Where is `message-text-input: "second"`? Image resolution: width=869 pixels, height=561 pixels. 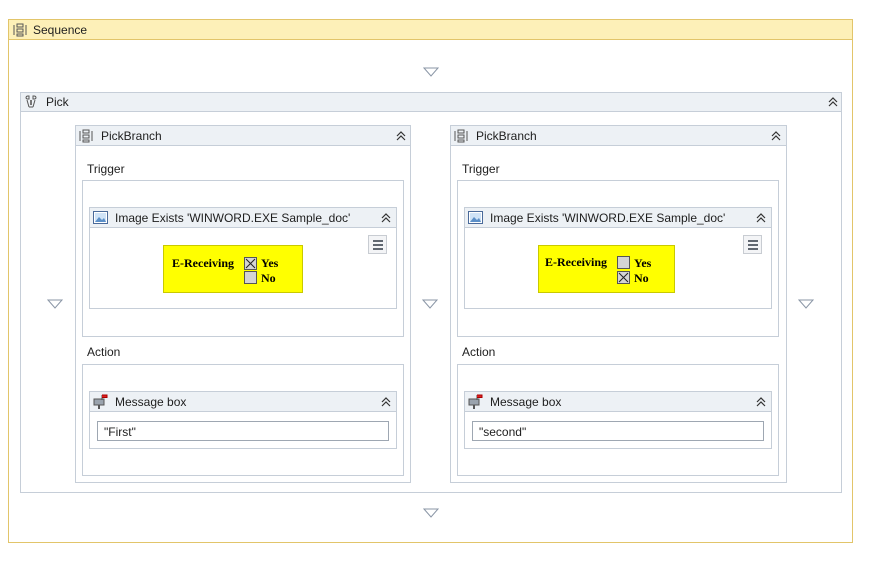 message-text-input: "second" is located at coordinates (618, 431).